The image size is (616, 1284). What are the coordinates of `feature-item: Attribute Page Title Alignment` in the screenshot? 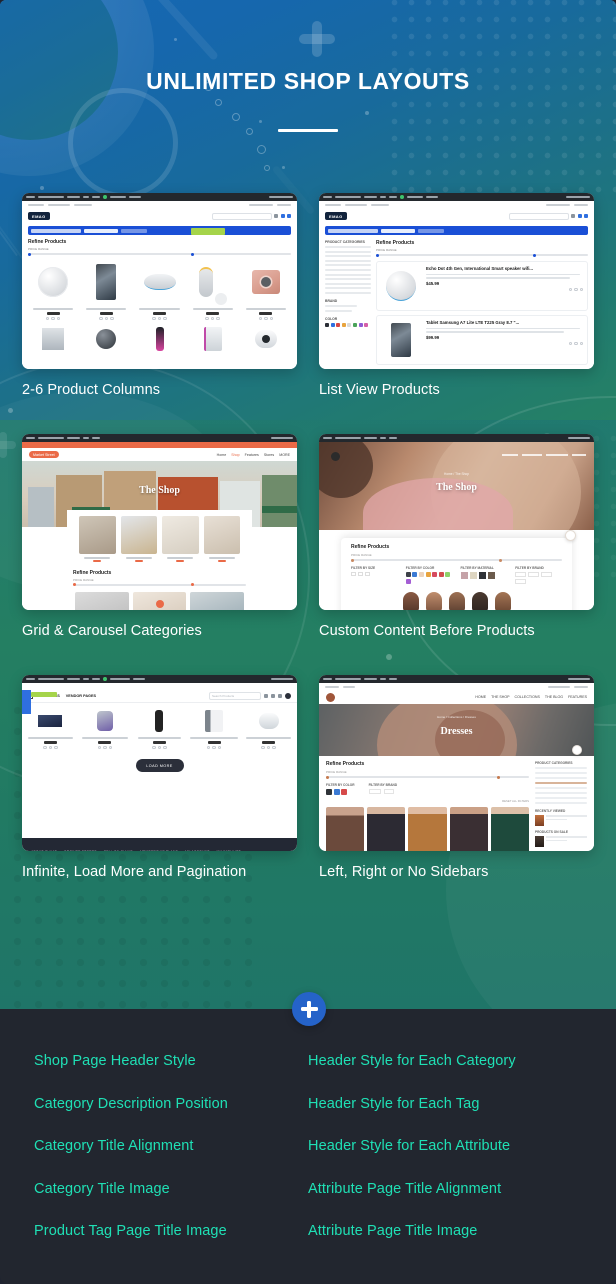 It's located at (445, 1189).